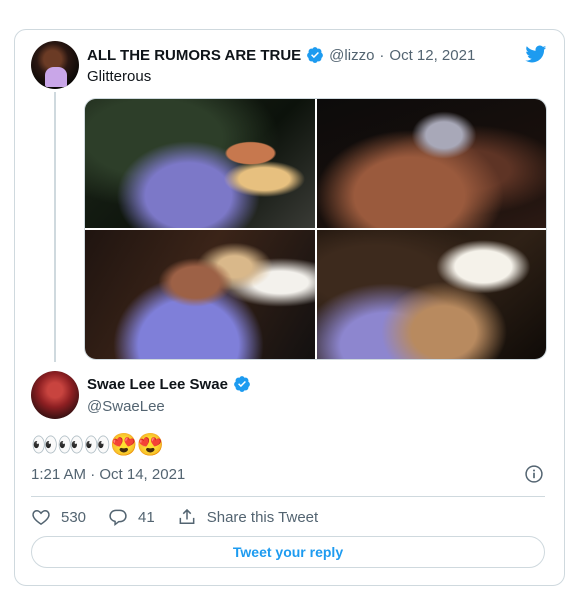  Describe the element at coordinates (131, 517) in the screenshot. I see `reply-action: 41` at that location.